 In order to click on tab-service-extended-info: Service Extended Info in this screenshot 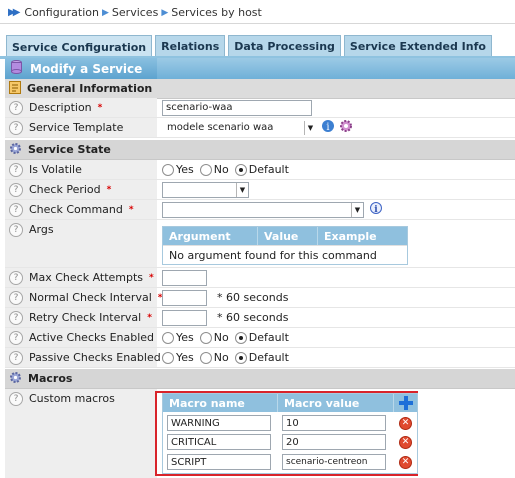, I will do `click(417, 46)`.